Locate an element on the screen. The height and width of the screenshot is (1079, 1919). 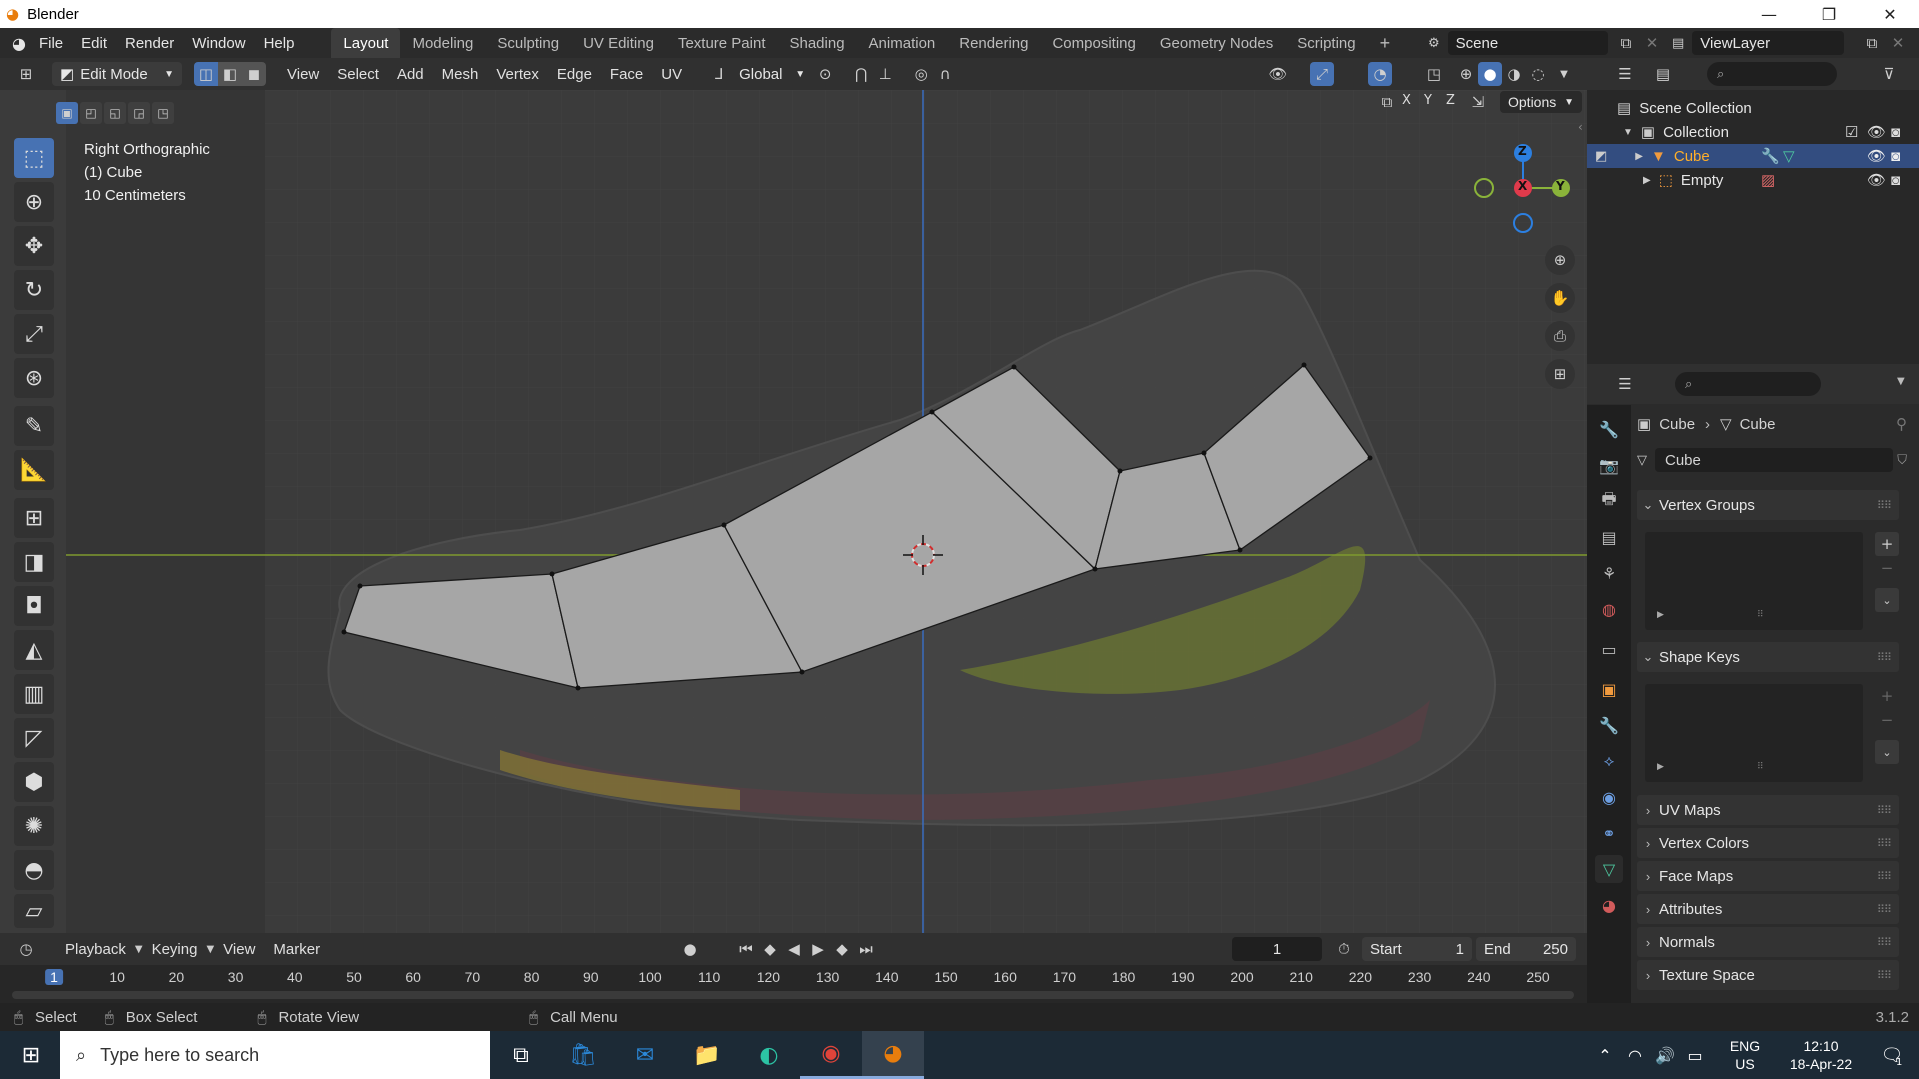
mirror-x-toggle: X is located at coordinates (1406, 100).